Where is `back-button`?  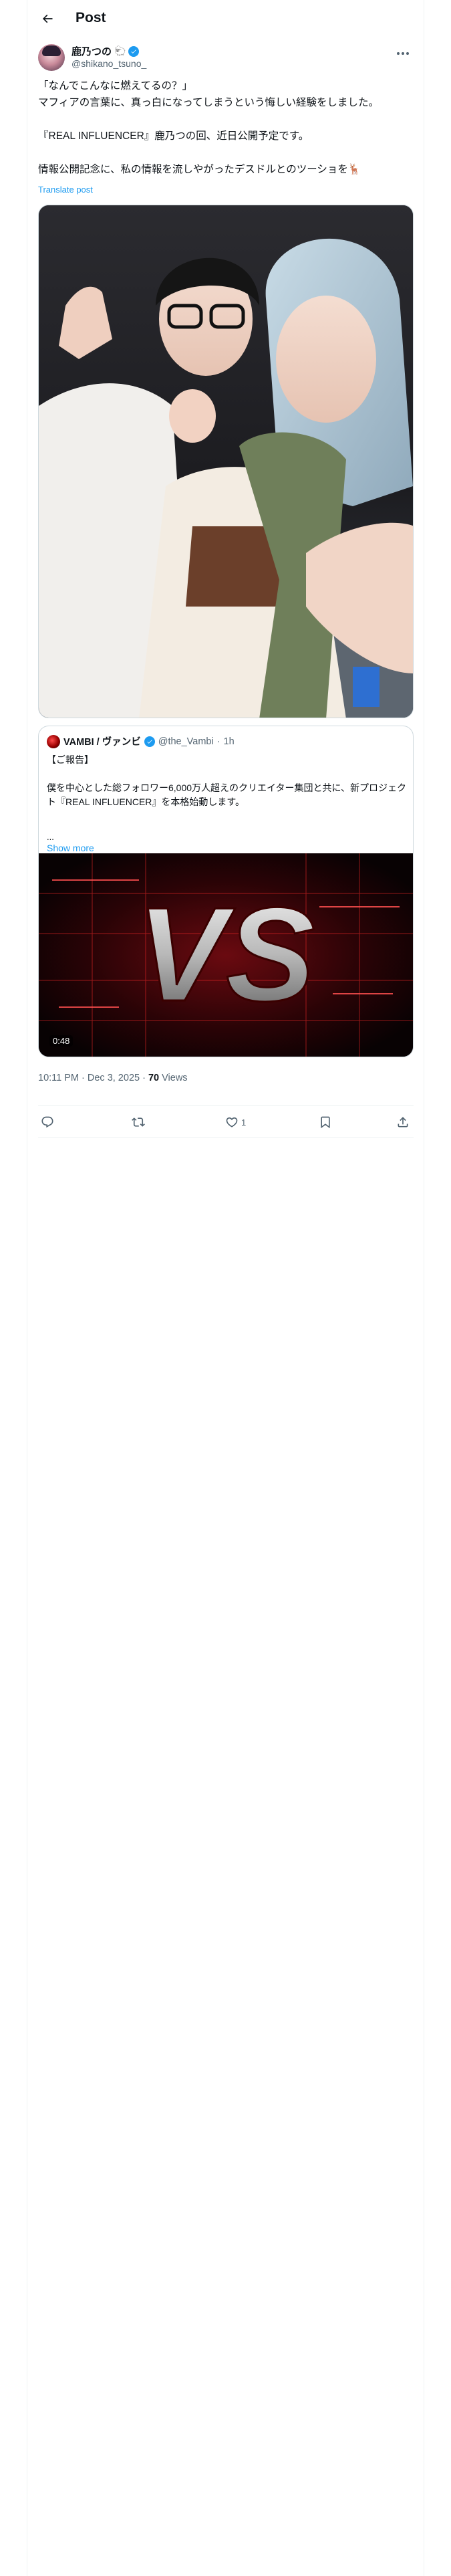
back-button is located at coordinates (47, 18).